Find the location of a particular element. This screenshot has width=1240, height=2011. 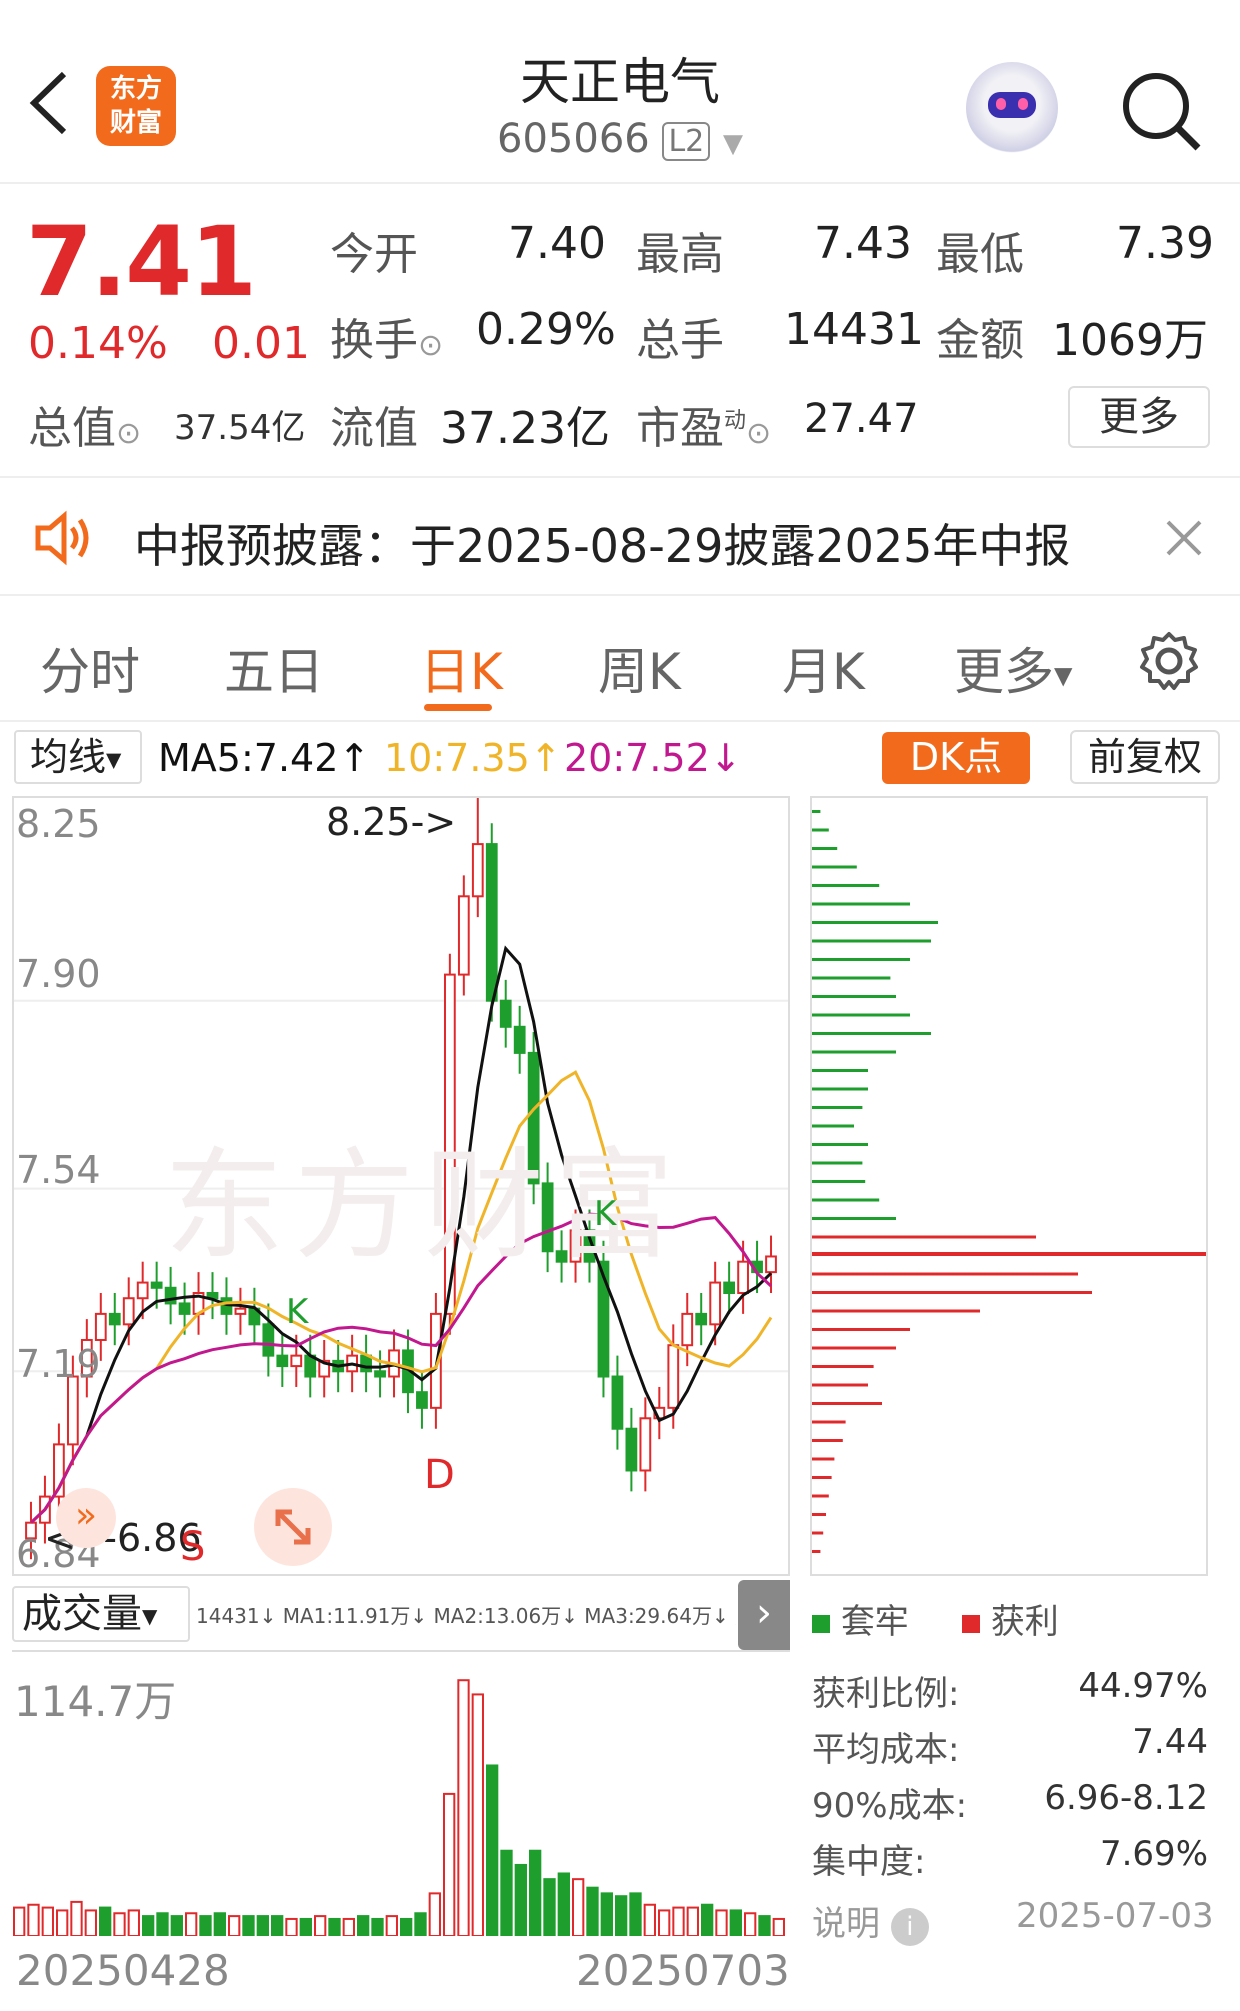

tab-daily-k: 日K is located at coordinates (461, 668).